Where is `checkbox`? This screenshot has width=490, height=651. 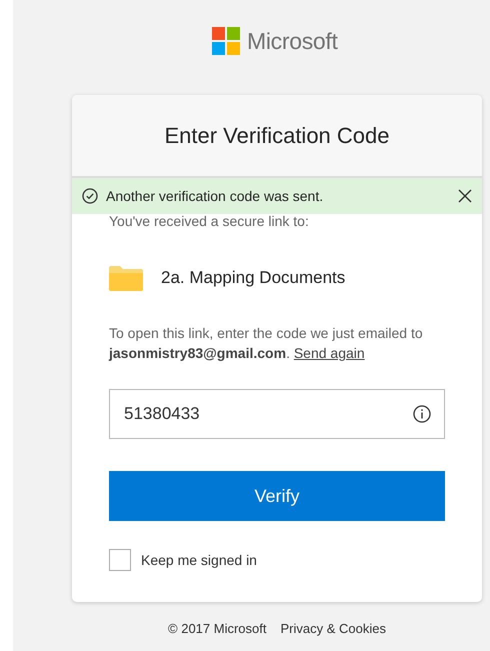
checkbox is located at coordinates (120, 560).